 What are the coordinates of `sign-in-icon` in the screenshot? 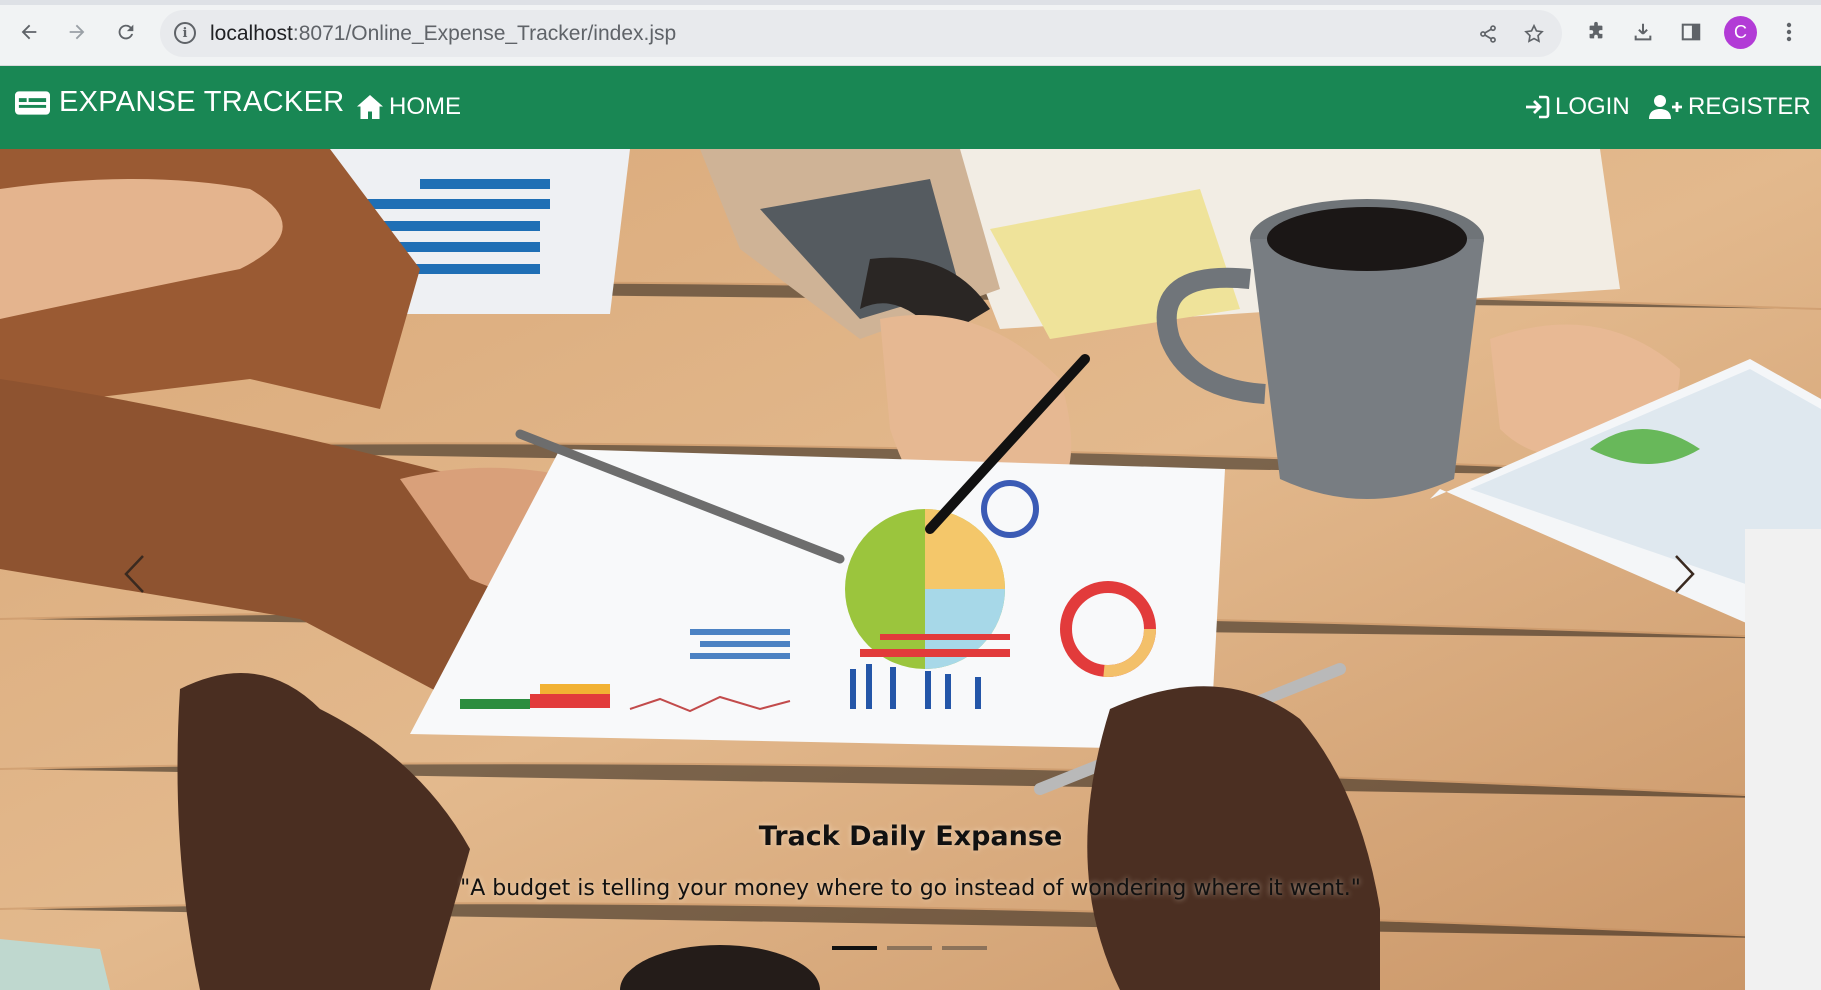 It's located at (1538, 107).